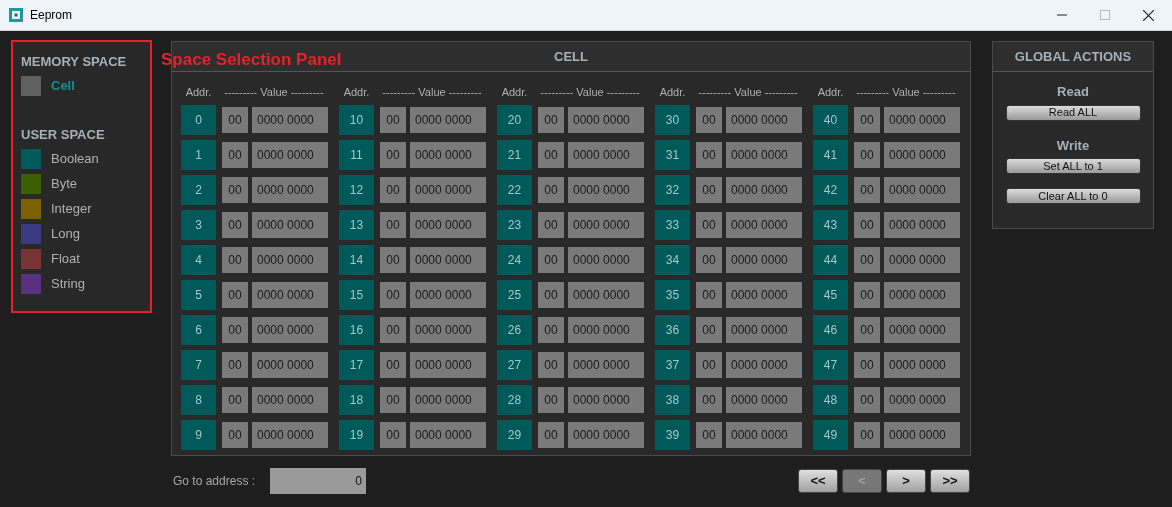 The image size is (1172, 507). I want to click on address-cell: 8, so click(198, 399).